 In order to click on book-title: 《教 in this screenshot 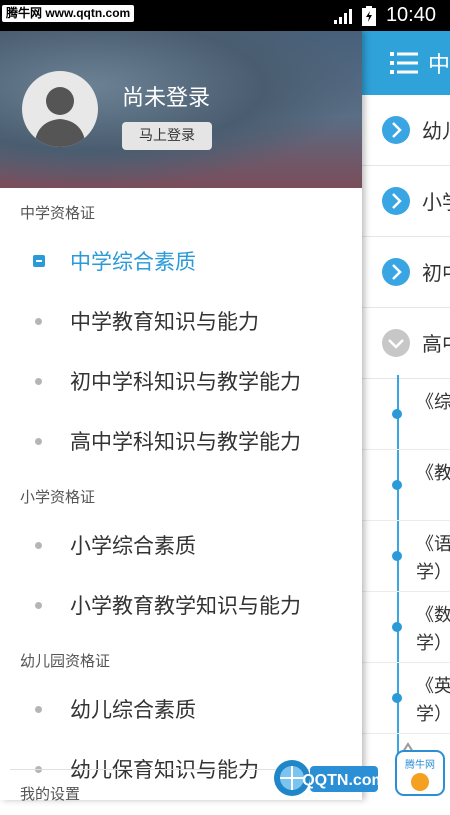, I will do `click(433, 473)`.